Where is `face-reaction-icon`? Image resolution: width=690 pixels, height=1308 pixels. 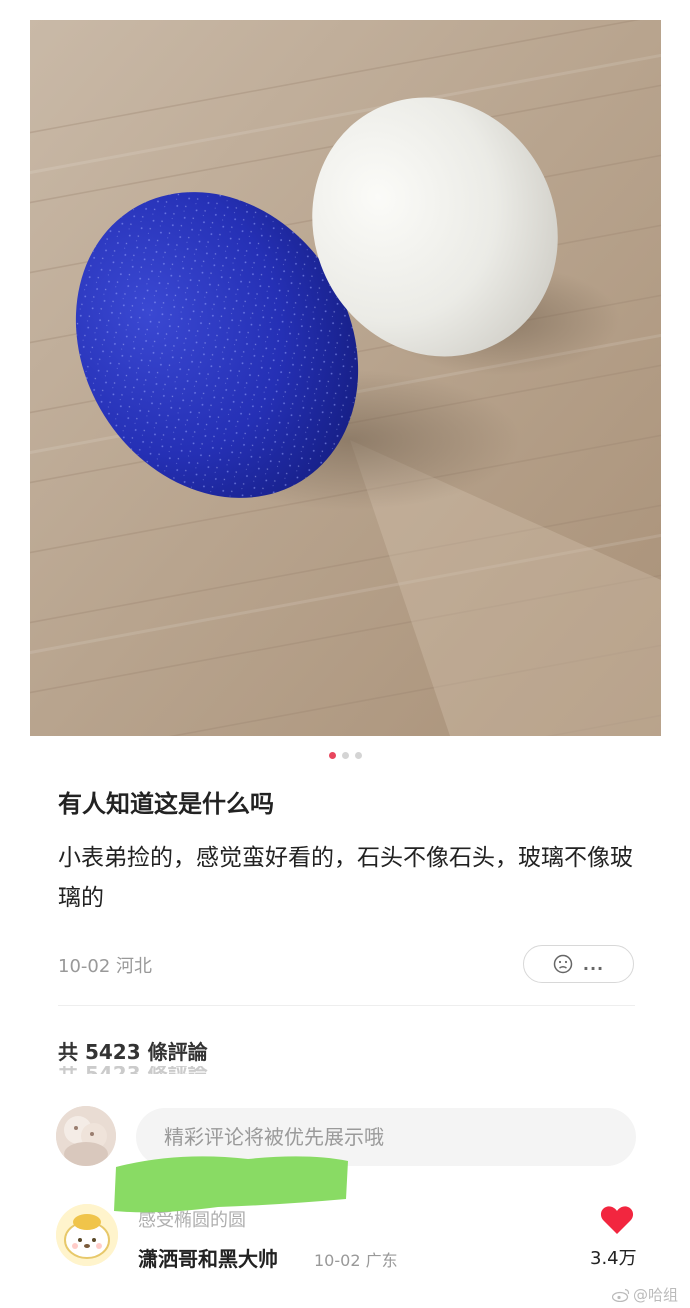
face-reaction-icon is located at coordinates (563, 964).